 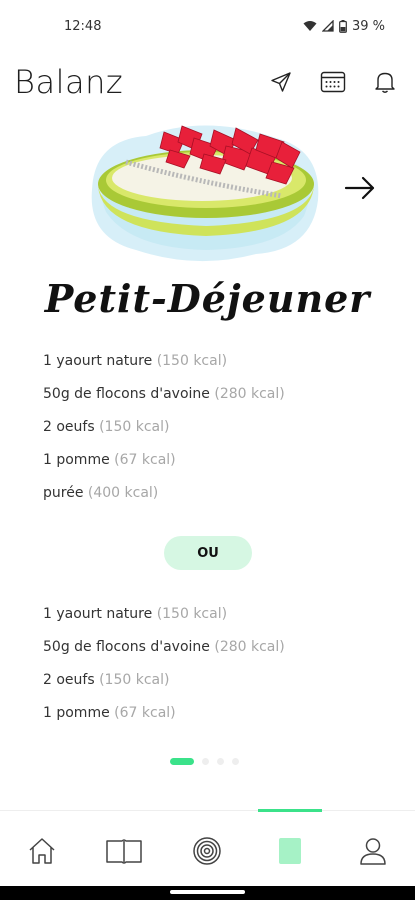 What do you see at coordinates (207, 298) in the screenshot?
I see `meal-title: Petit-Déjeuner` at bounding box center [207, 298].